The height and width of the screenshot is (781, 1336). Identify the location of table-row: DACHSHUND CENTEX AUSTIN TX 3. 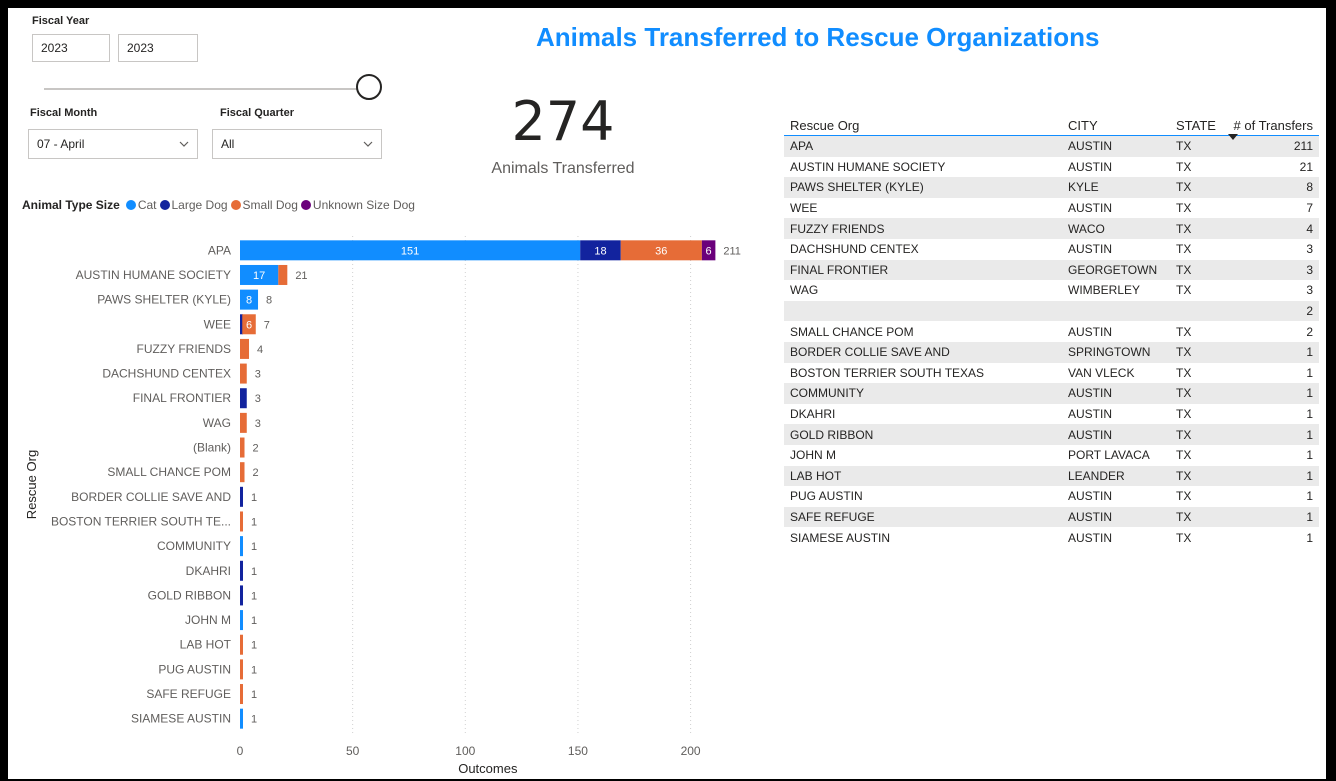
(1051, 249).